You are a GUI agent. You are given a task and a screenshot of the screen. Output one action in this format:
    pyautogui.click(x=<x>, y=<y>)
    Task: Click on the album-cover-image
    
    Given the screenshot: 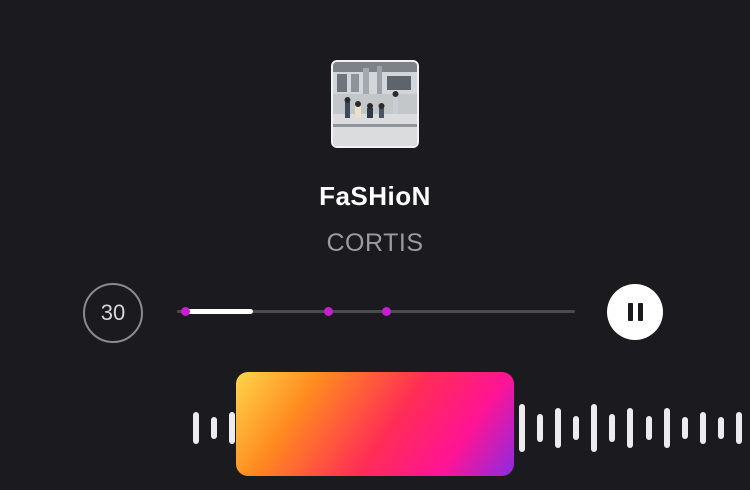 What is the action you would take?
    pyautogui.click(x=375, y=104)
    